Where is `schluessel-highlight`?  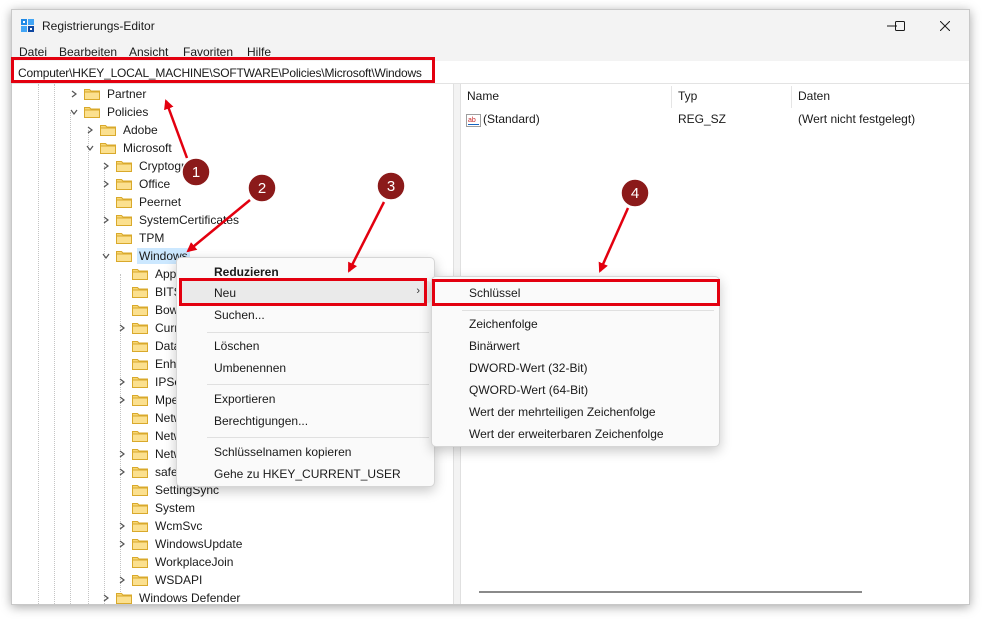
schluessel-highlight is located at coordinates (576, 292).